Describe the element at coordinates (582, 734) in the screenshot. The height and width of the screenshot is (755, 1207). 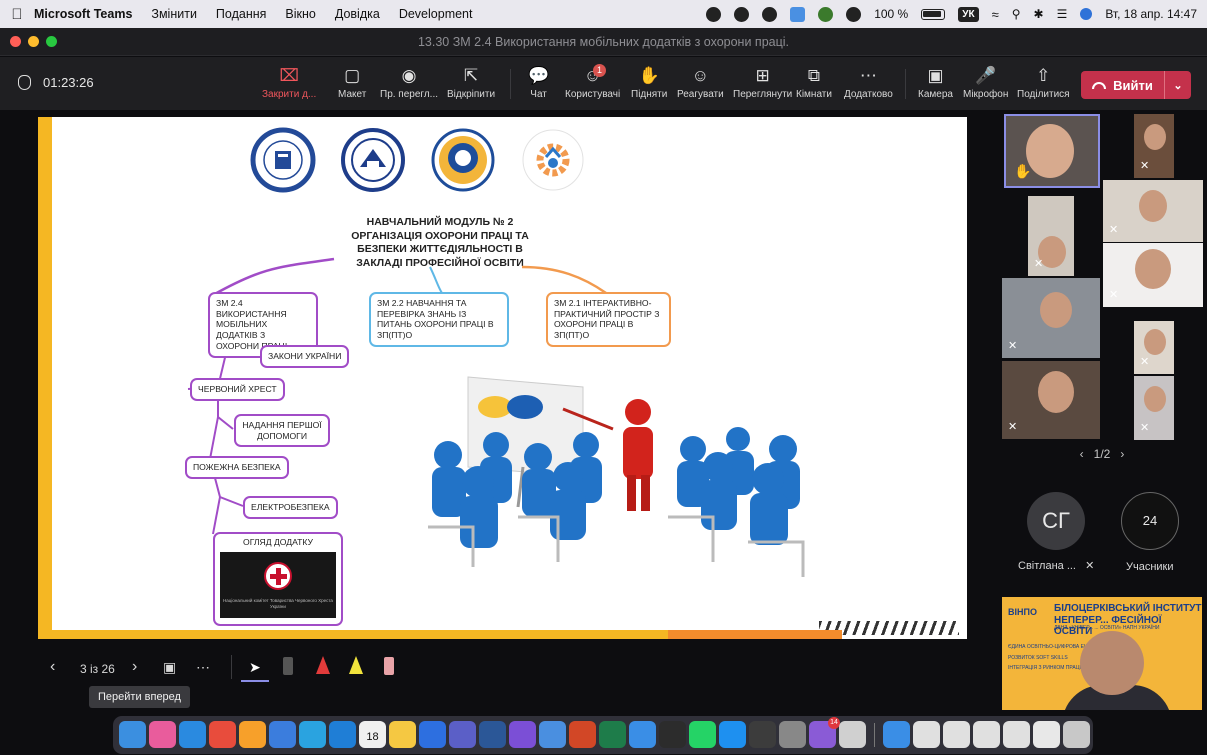
I see `powerpoint-icon` at that location.